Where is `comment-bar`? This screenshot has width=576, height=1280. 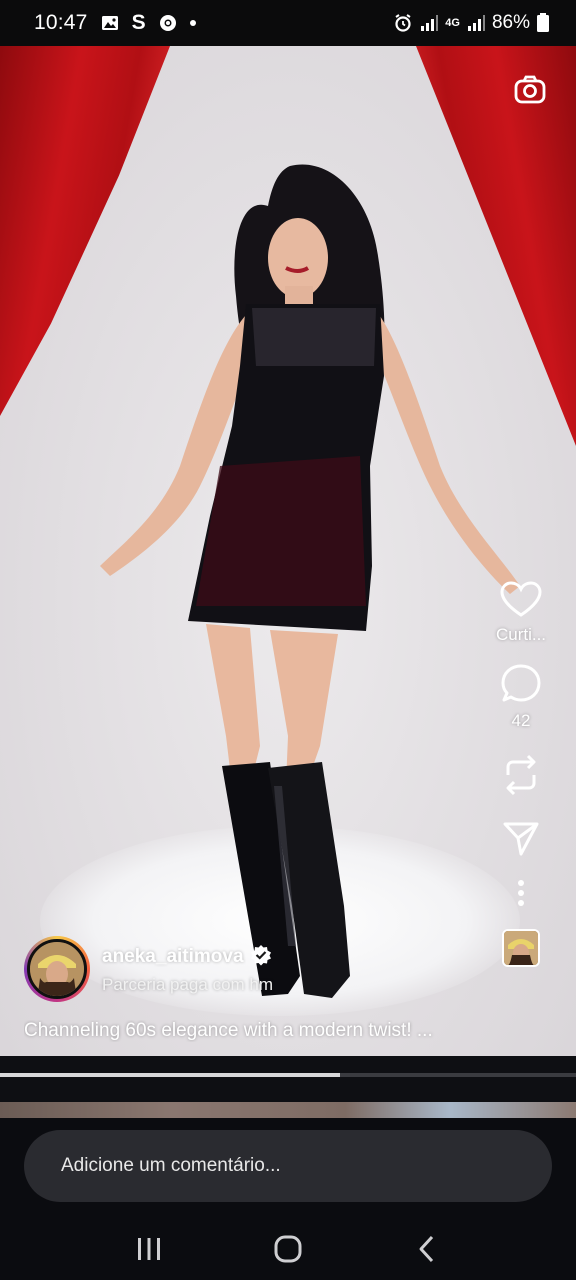
comment-bar is located at coordinates (288, 1168).